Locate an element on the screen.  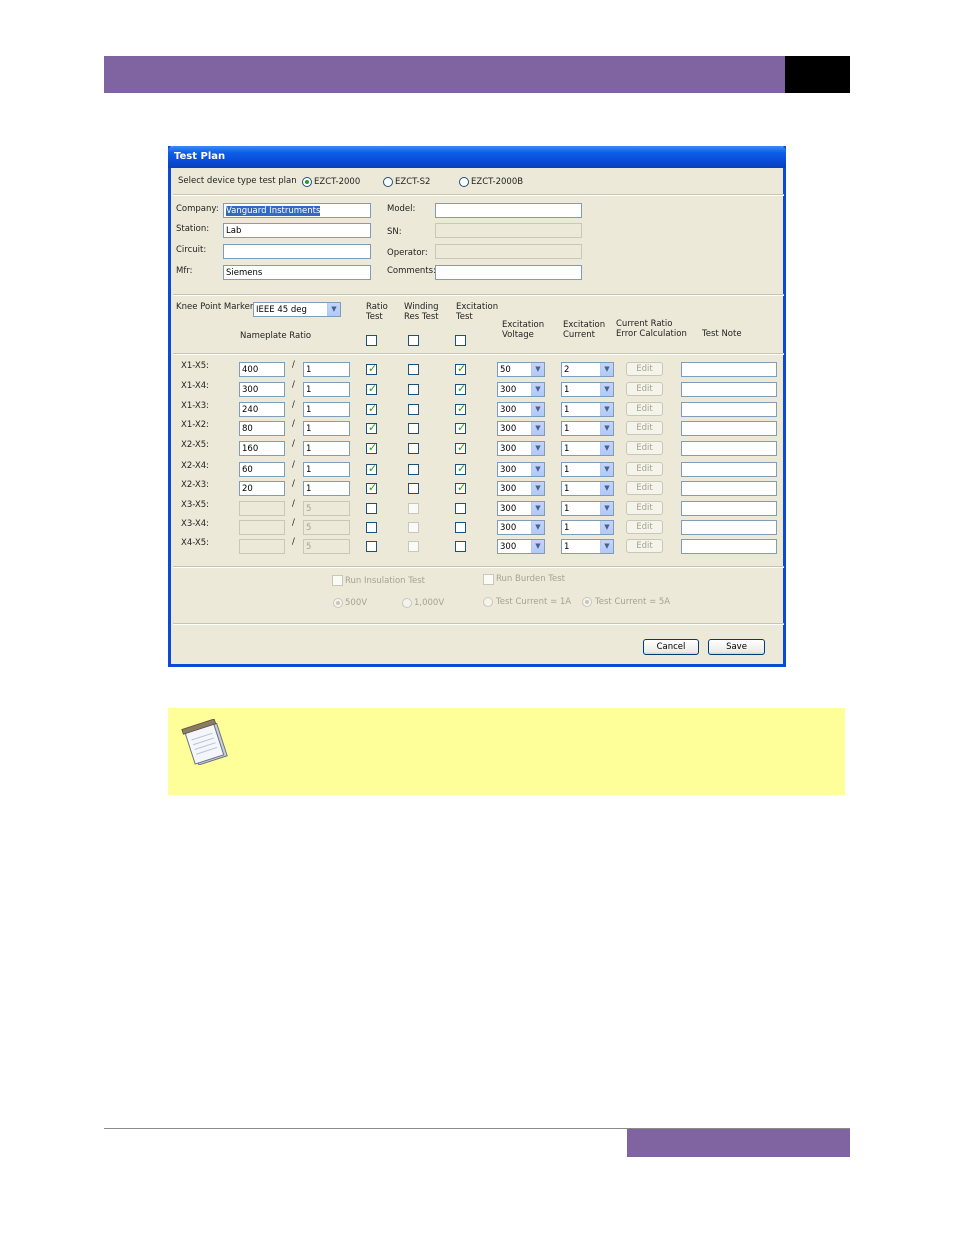
comments-field is located at coordinates (508, 272).